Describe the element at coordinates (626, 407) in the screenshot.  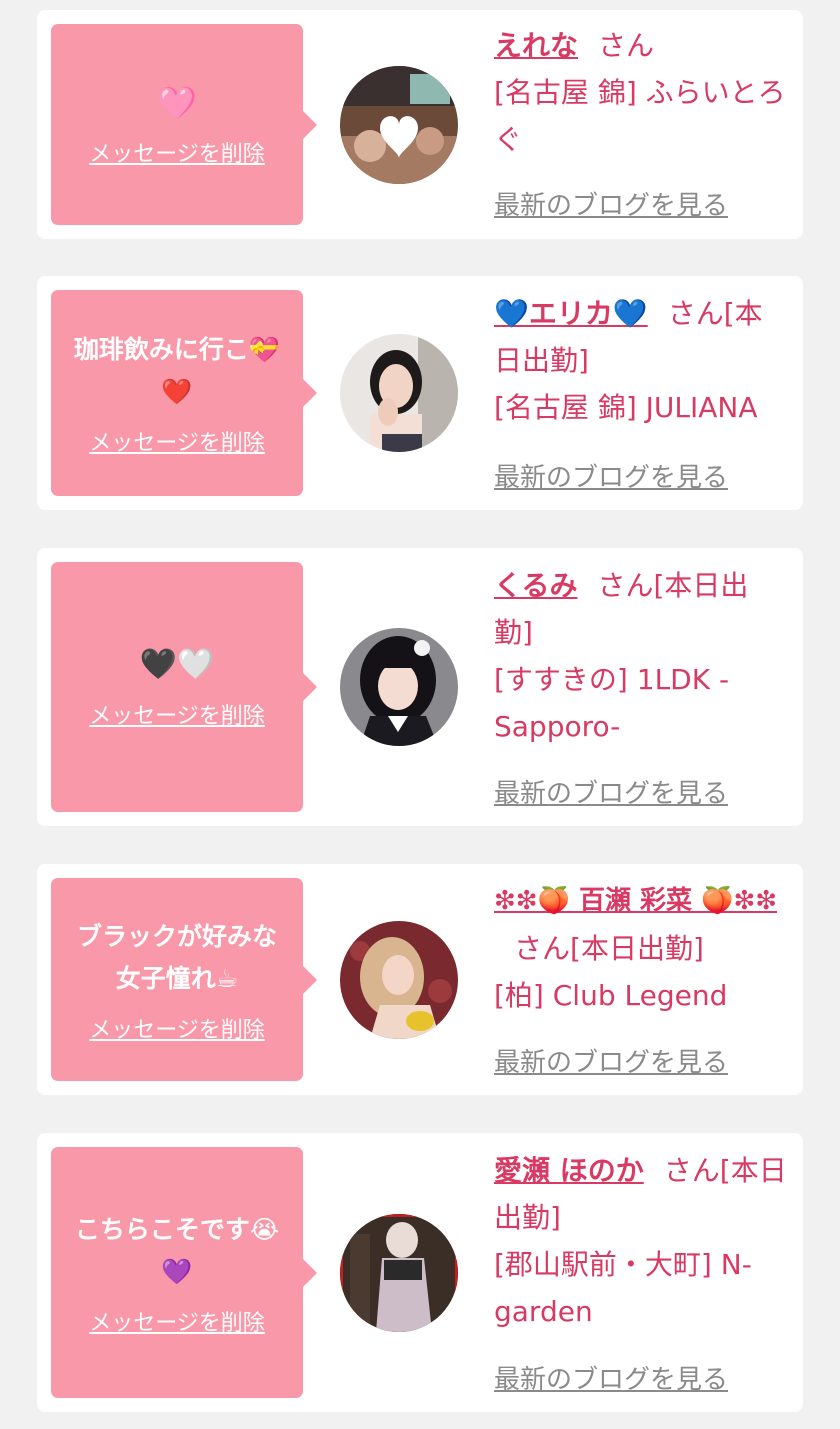
I see `shop-name: [名古屋 錦] JULIANA` at that location.